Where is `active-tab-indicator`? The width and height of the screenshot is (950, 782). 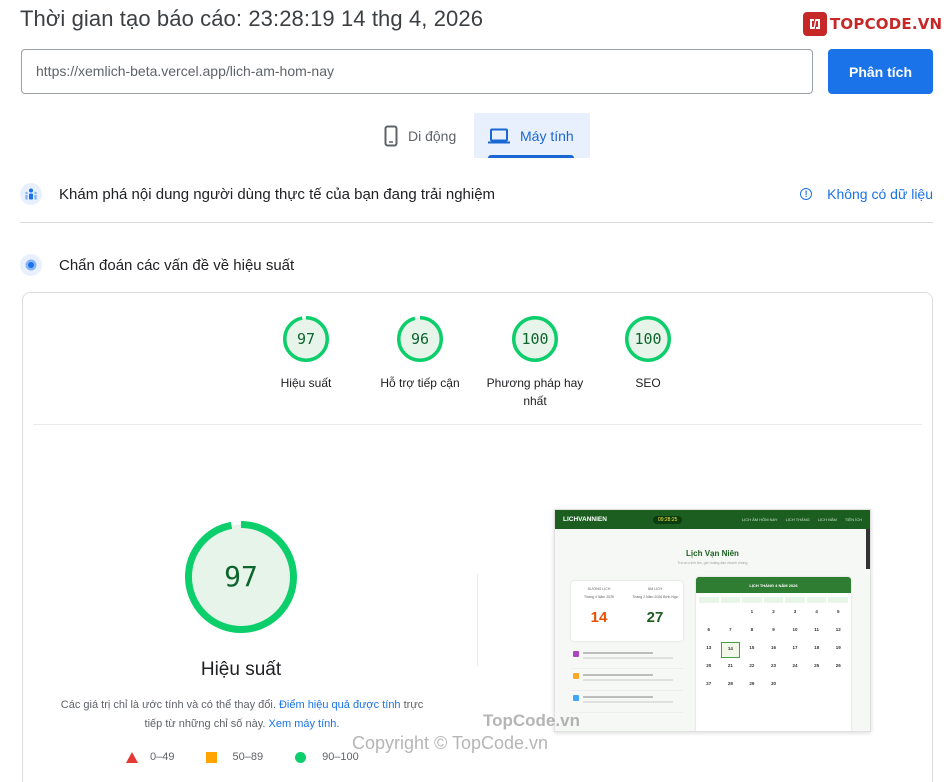 active-tab-indicator is located at coordinates (531, 156).